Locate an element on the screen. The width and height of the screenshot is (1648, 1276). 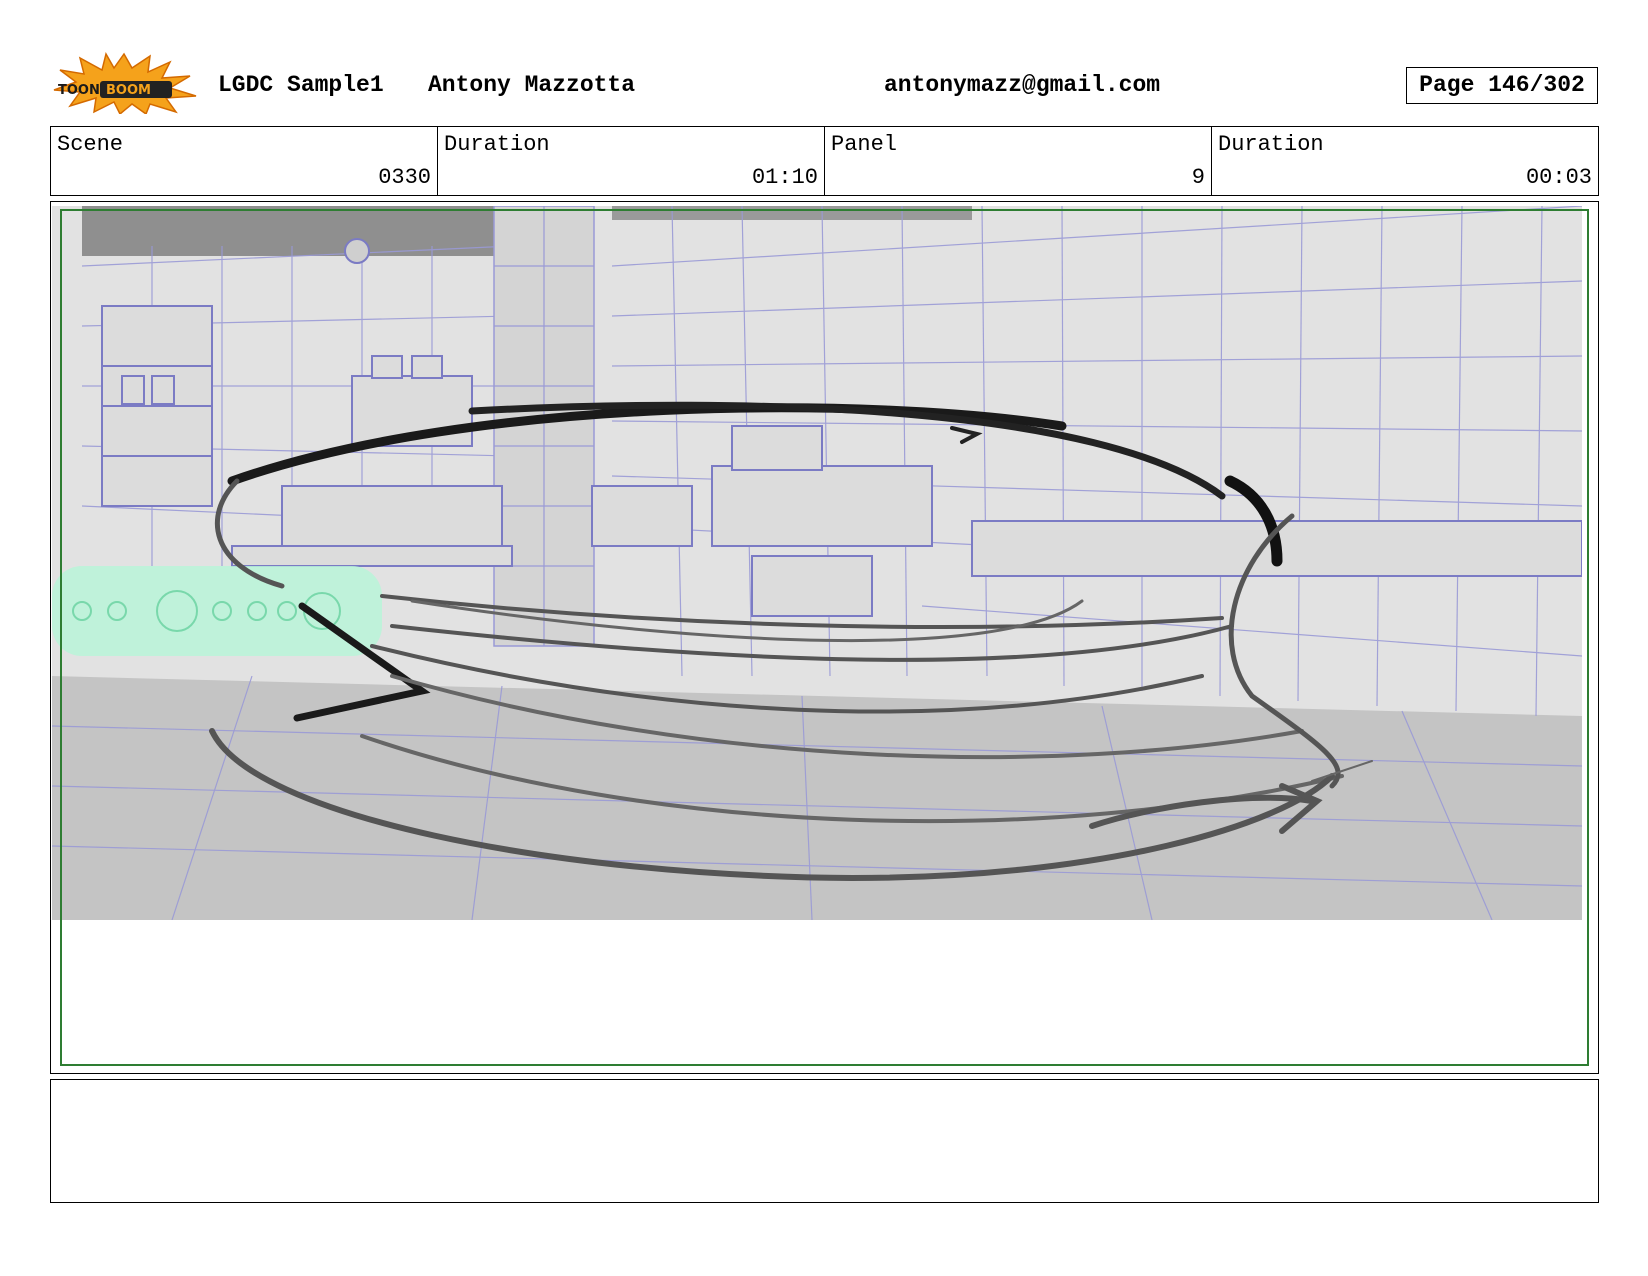
scene-duration-value: 01:10 is located at coordinates (784, 177).